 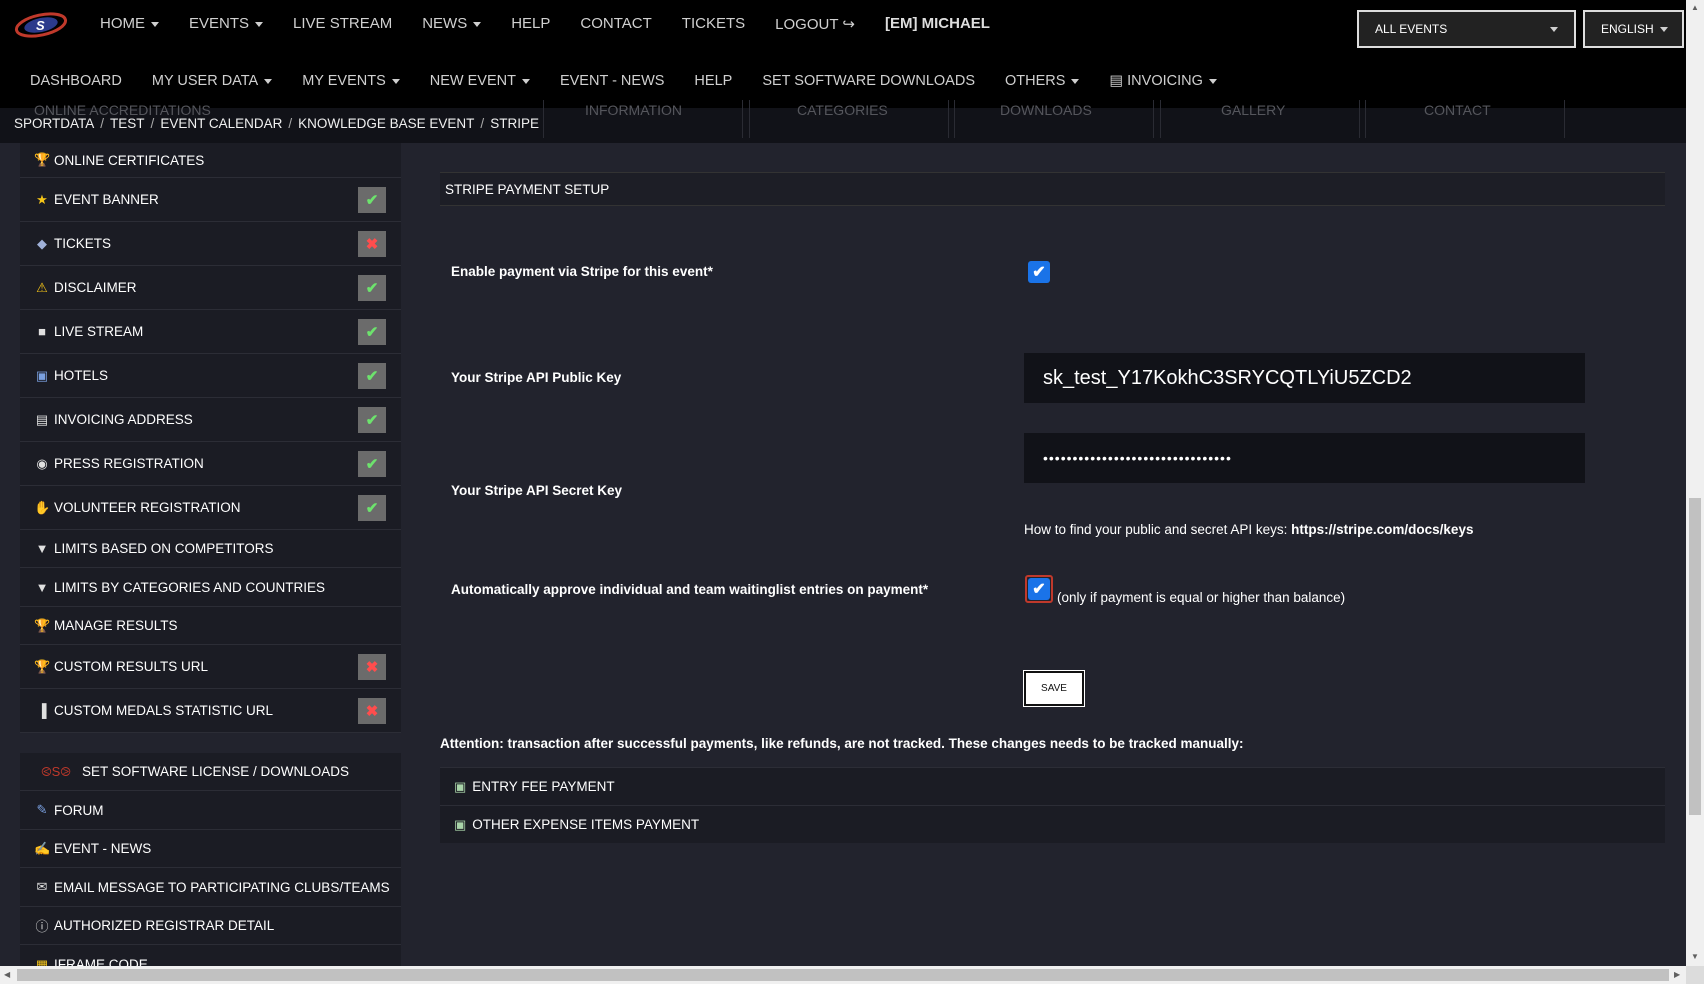 What do you see at coordinates (210, 711) in the screenshot?
I see `sidebar-item-custom-medals-url: ▐ CUSTOM MEDALS STATISTIC URL ✖` at bounding box center [210, 711].